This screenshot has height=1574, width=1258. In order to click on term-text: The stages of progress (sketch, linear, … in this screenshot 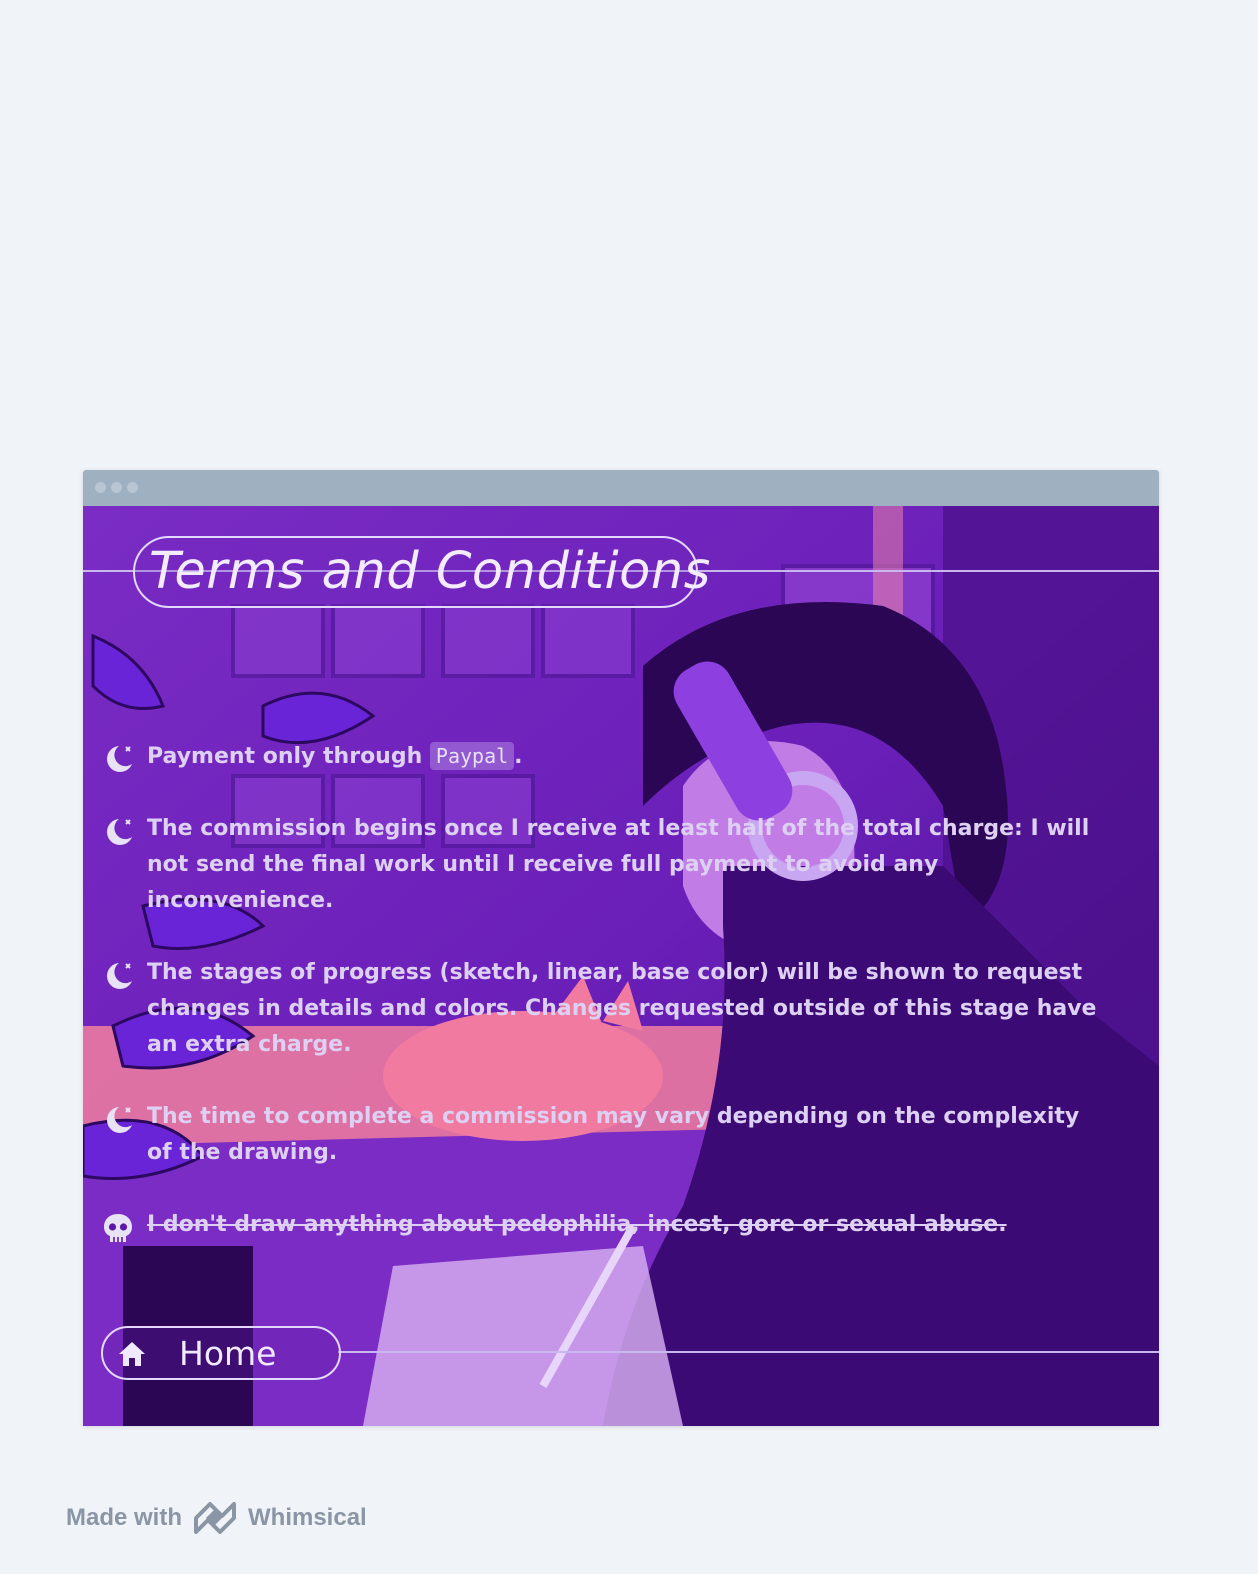, I will do `click(622, 1008)`.